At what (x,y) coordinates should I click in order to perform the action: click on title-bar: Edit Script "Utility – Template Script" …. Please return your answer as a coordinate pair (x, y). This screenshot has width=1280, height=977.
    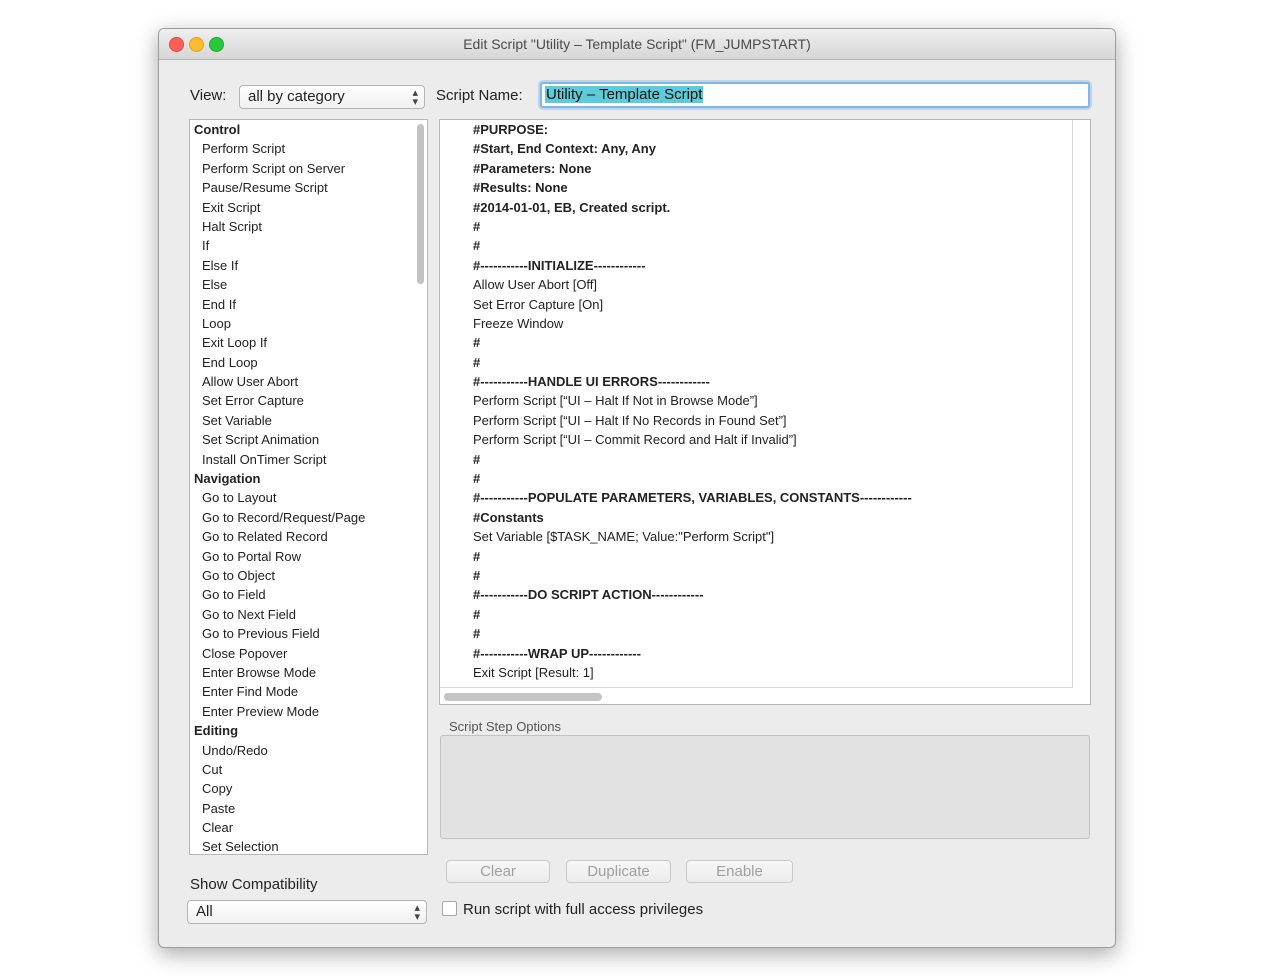
    Looking at the image, I should click on (637, 44).